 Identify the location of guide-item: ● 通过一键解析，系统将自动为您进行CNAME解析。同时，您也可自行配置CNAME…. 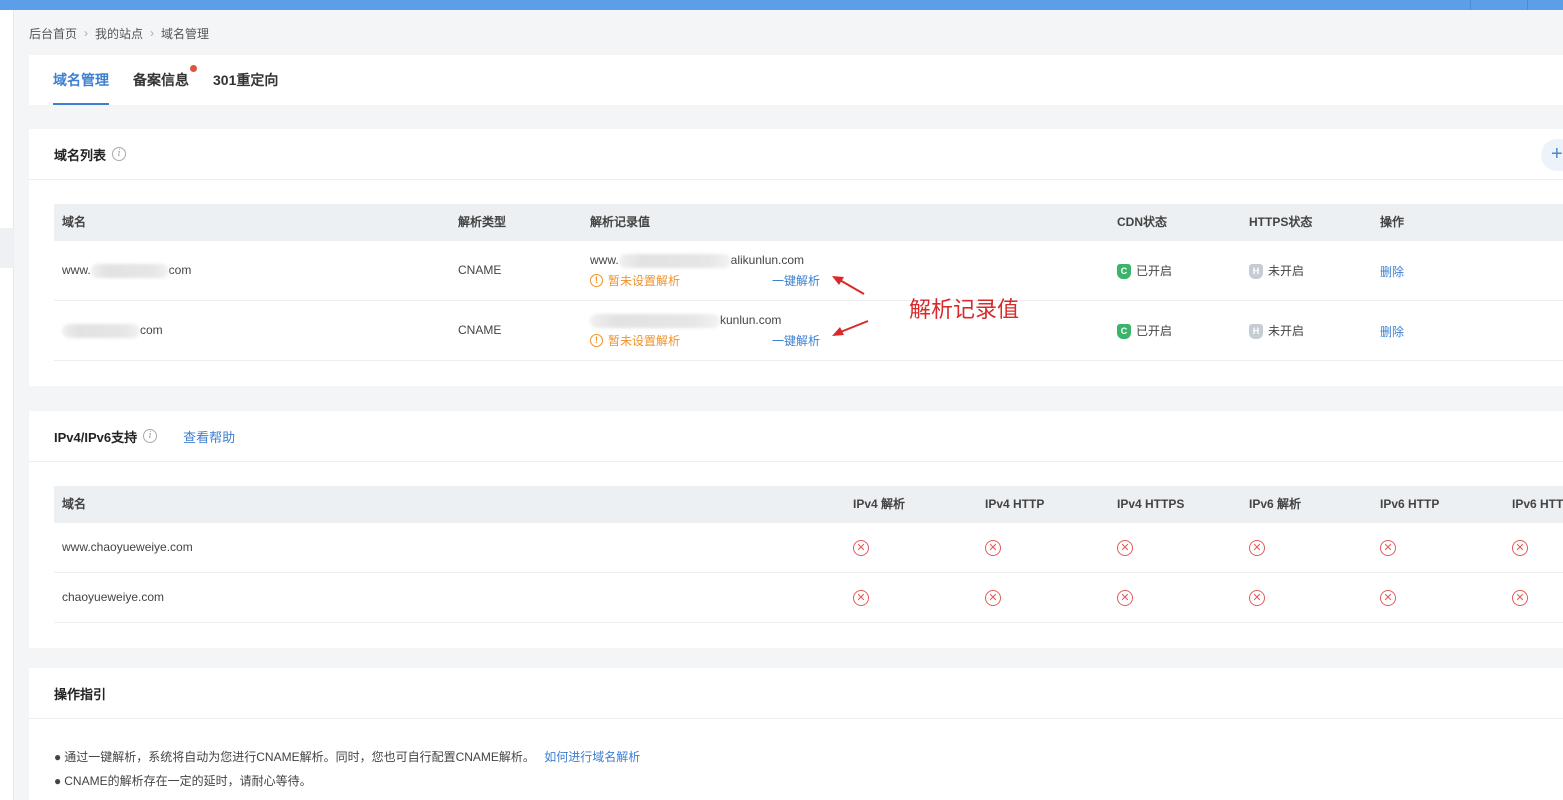
(347, 757).